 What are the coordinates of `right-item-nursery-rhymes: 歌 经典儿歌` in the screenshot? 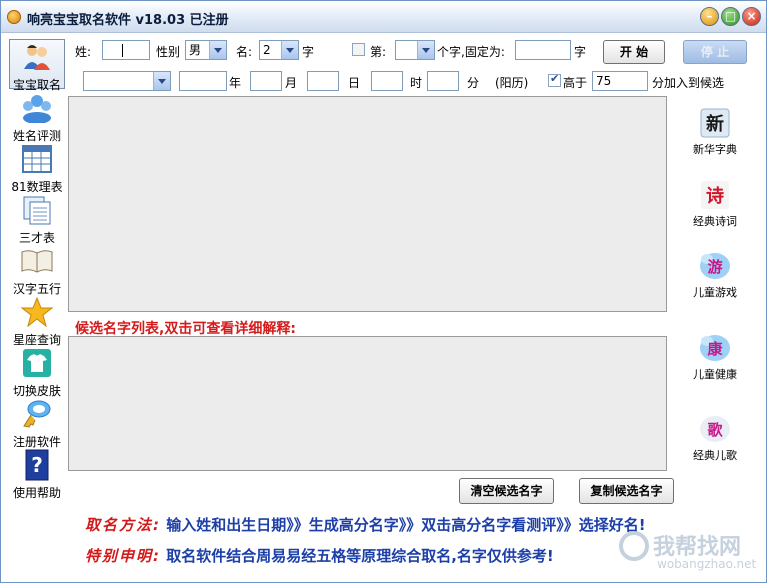 It's located at (715, 438).